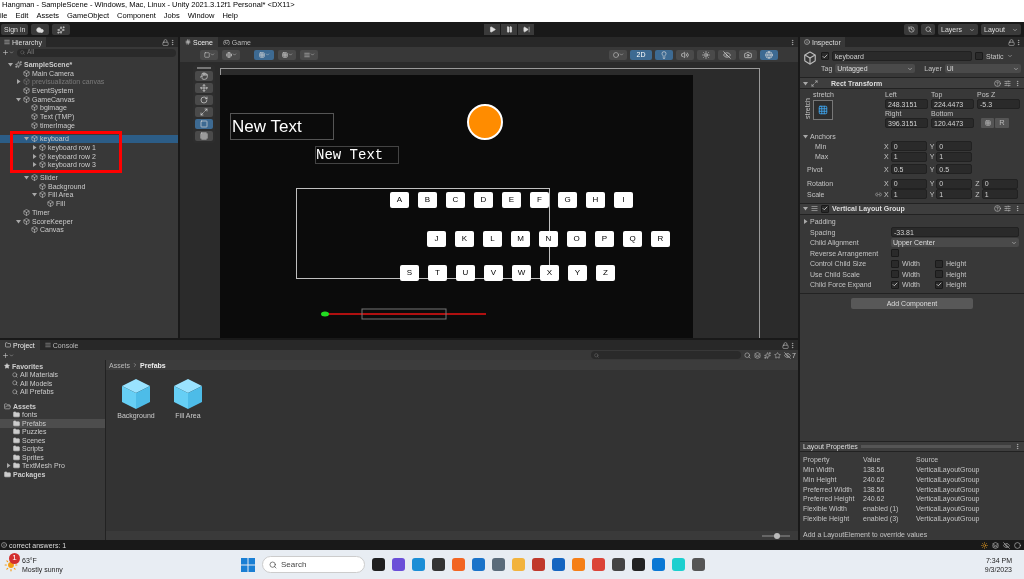 The height and width of the screenshot is (579, 1024). What do you see at coordinates (595, 200) in the screenshot?
I see `key-button: H` at bounding box center [595, 200].